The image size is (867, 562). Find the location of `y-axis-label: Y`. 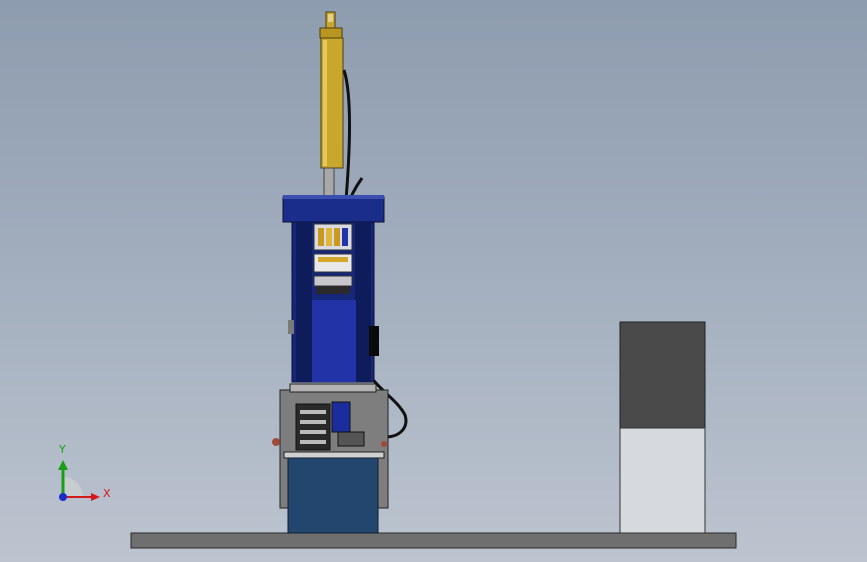

y-axis-label: Y is located at coordinates (62, 449).